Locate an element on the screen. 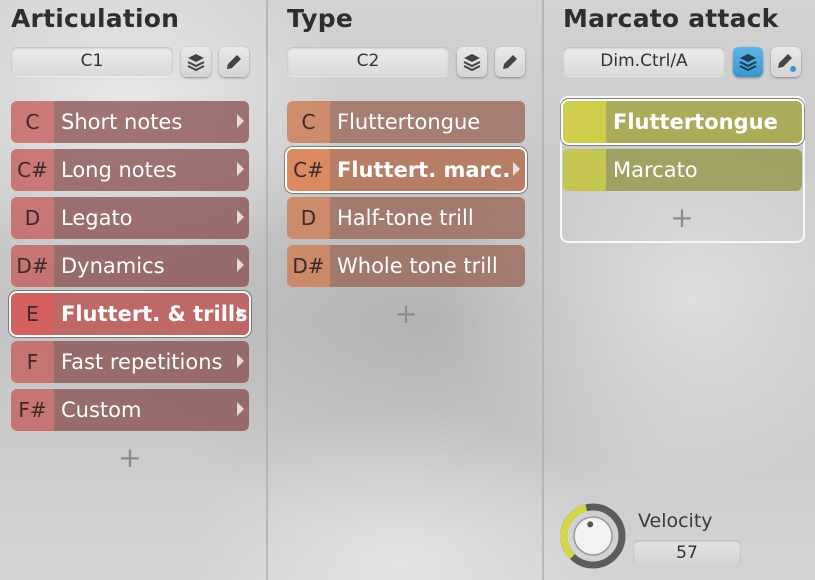 Image resolution: width=815 pixels, height=580 pixels. marcato-layers-button is located at coordinates (748, 62).